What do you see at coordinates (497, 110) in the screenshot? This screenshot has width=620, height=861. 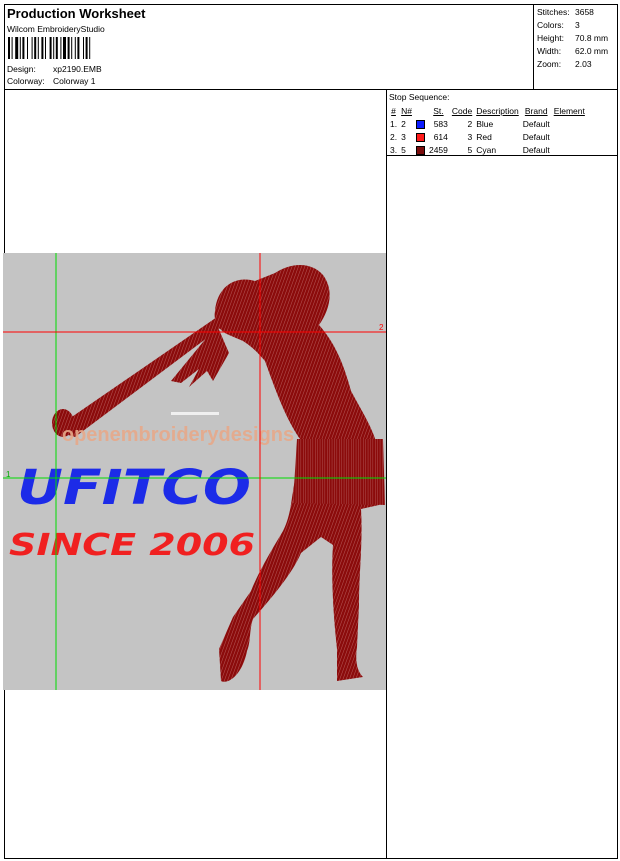 I see `col-description: Description` at bounding box center [497, 110].